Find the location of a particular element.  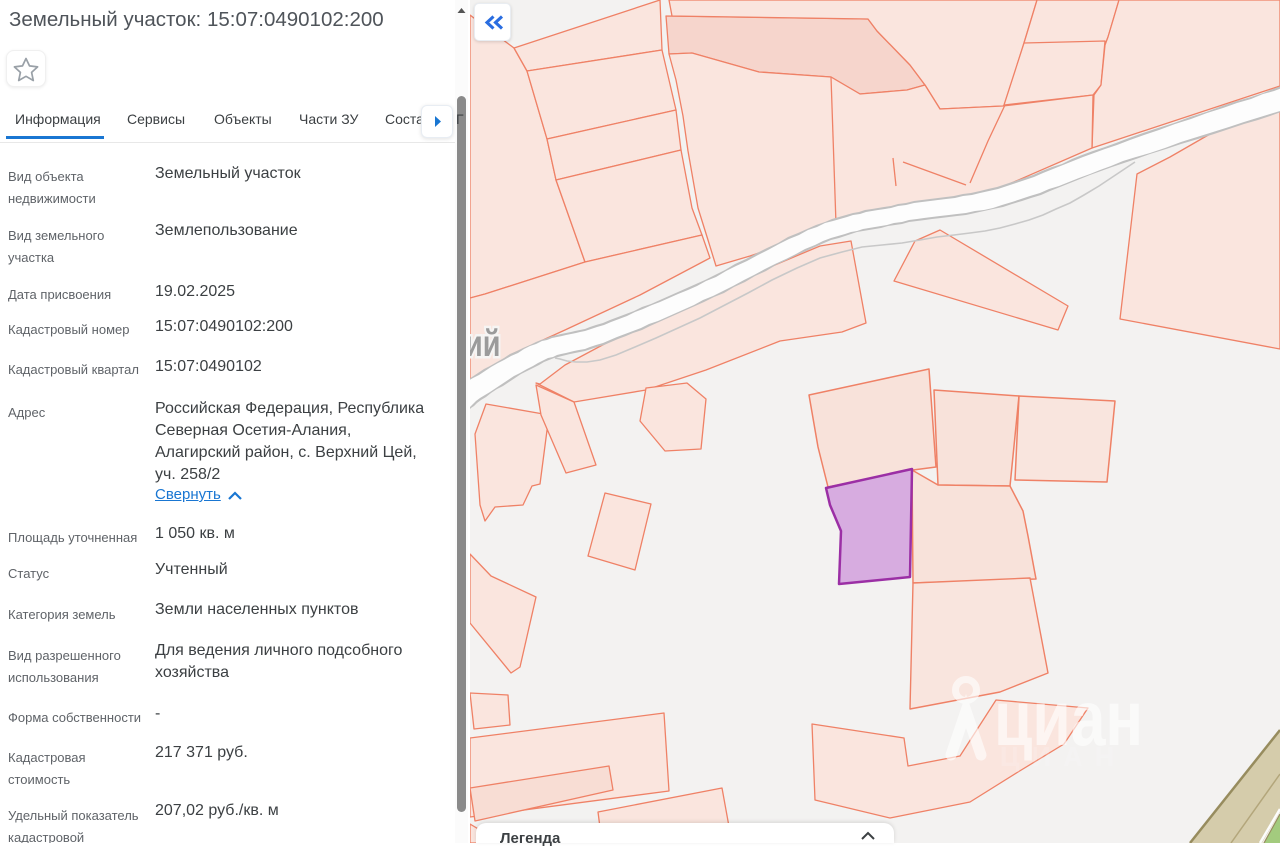

svg-text: ЦИАН is located at coordinates (1063, 756).